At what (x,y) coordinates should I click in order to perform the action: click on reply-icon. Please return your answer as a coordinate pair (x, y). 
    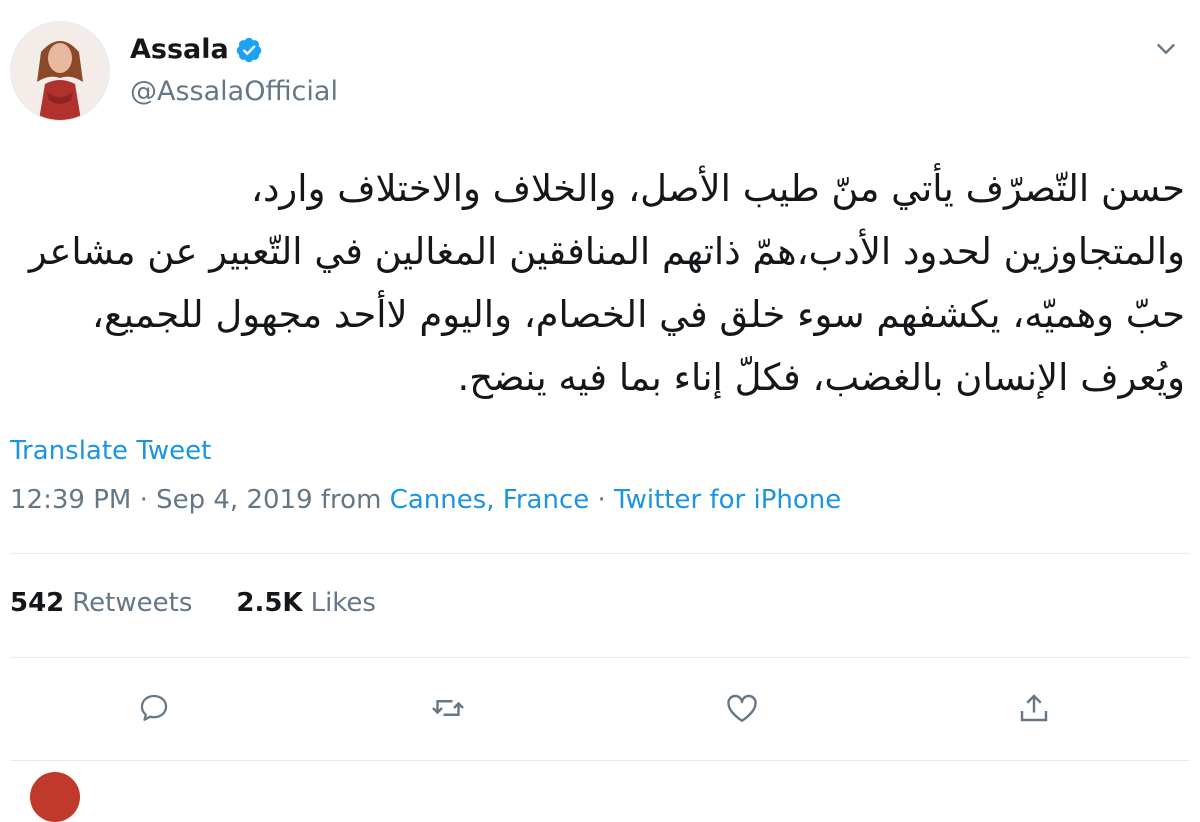
    Looking at the image, I should click on (154, 707).